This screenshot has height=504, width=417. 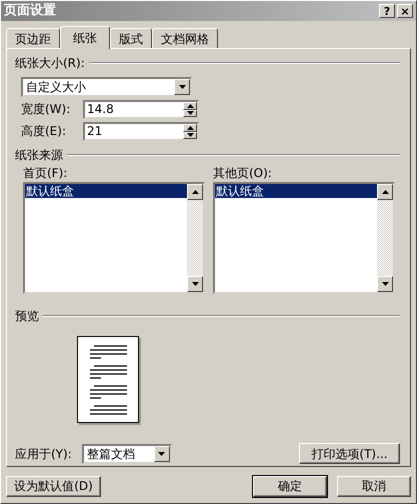 I want to click on close-button: ×, so click(x=405, y=11).